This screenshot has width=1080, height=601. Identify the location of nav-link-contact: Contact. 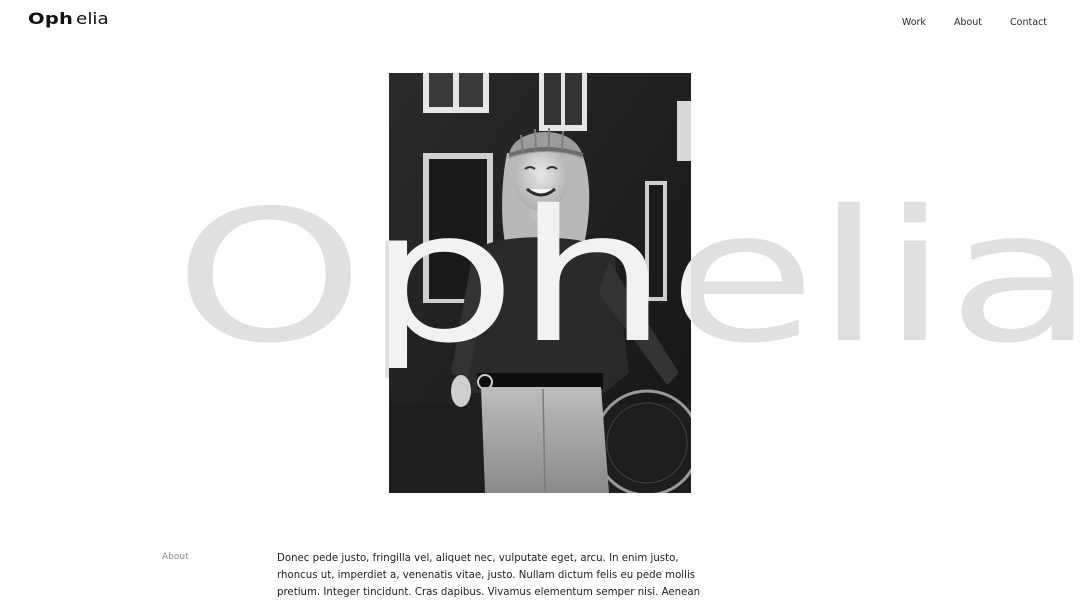
(1028, 22).